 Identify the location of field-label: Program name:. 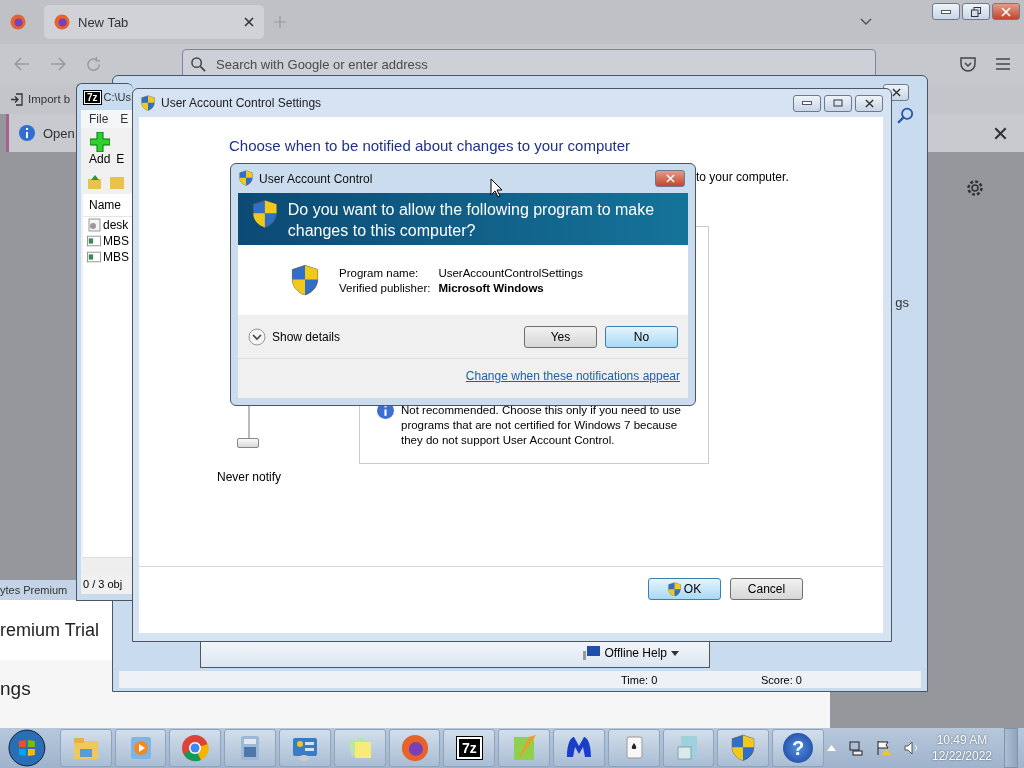
(379, 272).